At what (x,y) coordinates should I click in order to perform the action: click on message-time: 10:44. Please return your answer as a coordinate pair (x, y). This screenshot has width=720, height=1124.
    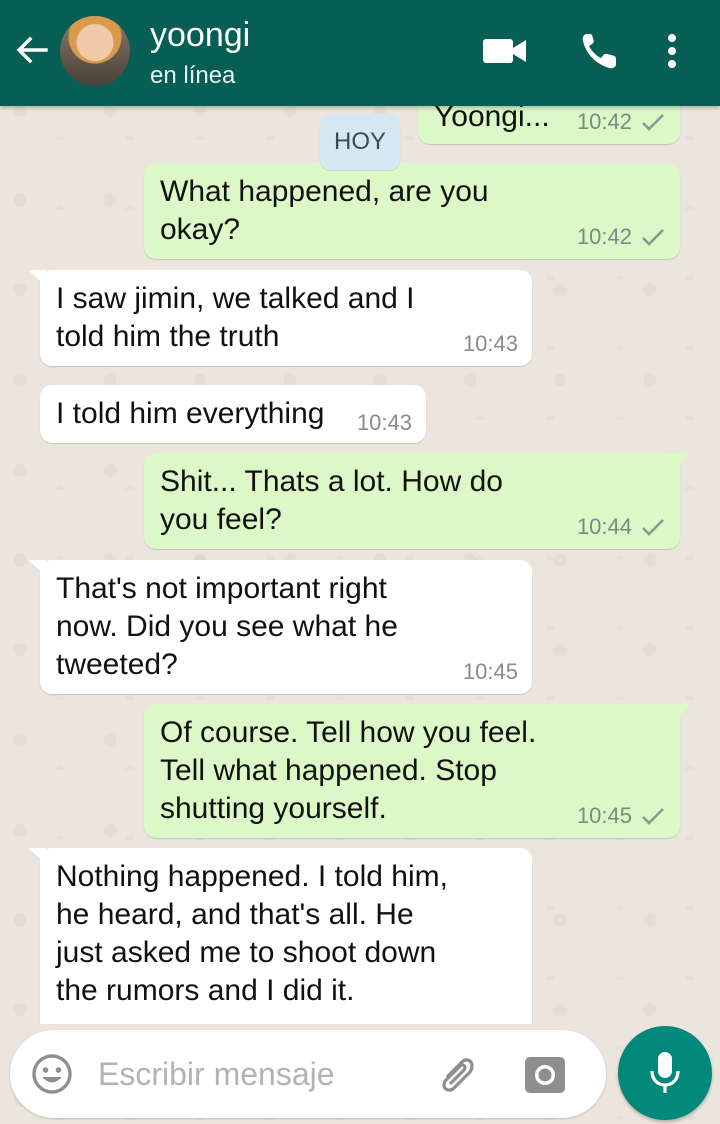
    Looking at the image, I should click on (604, 526).